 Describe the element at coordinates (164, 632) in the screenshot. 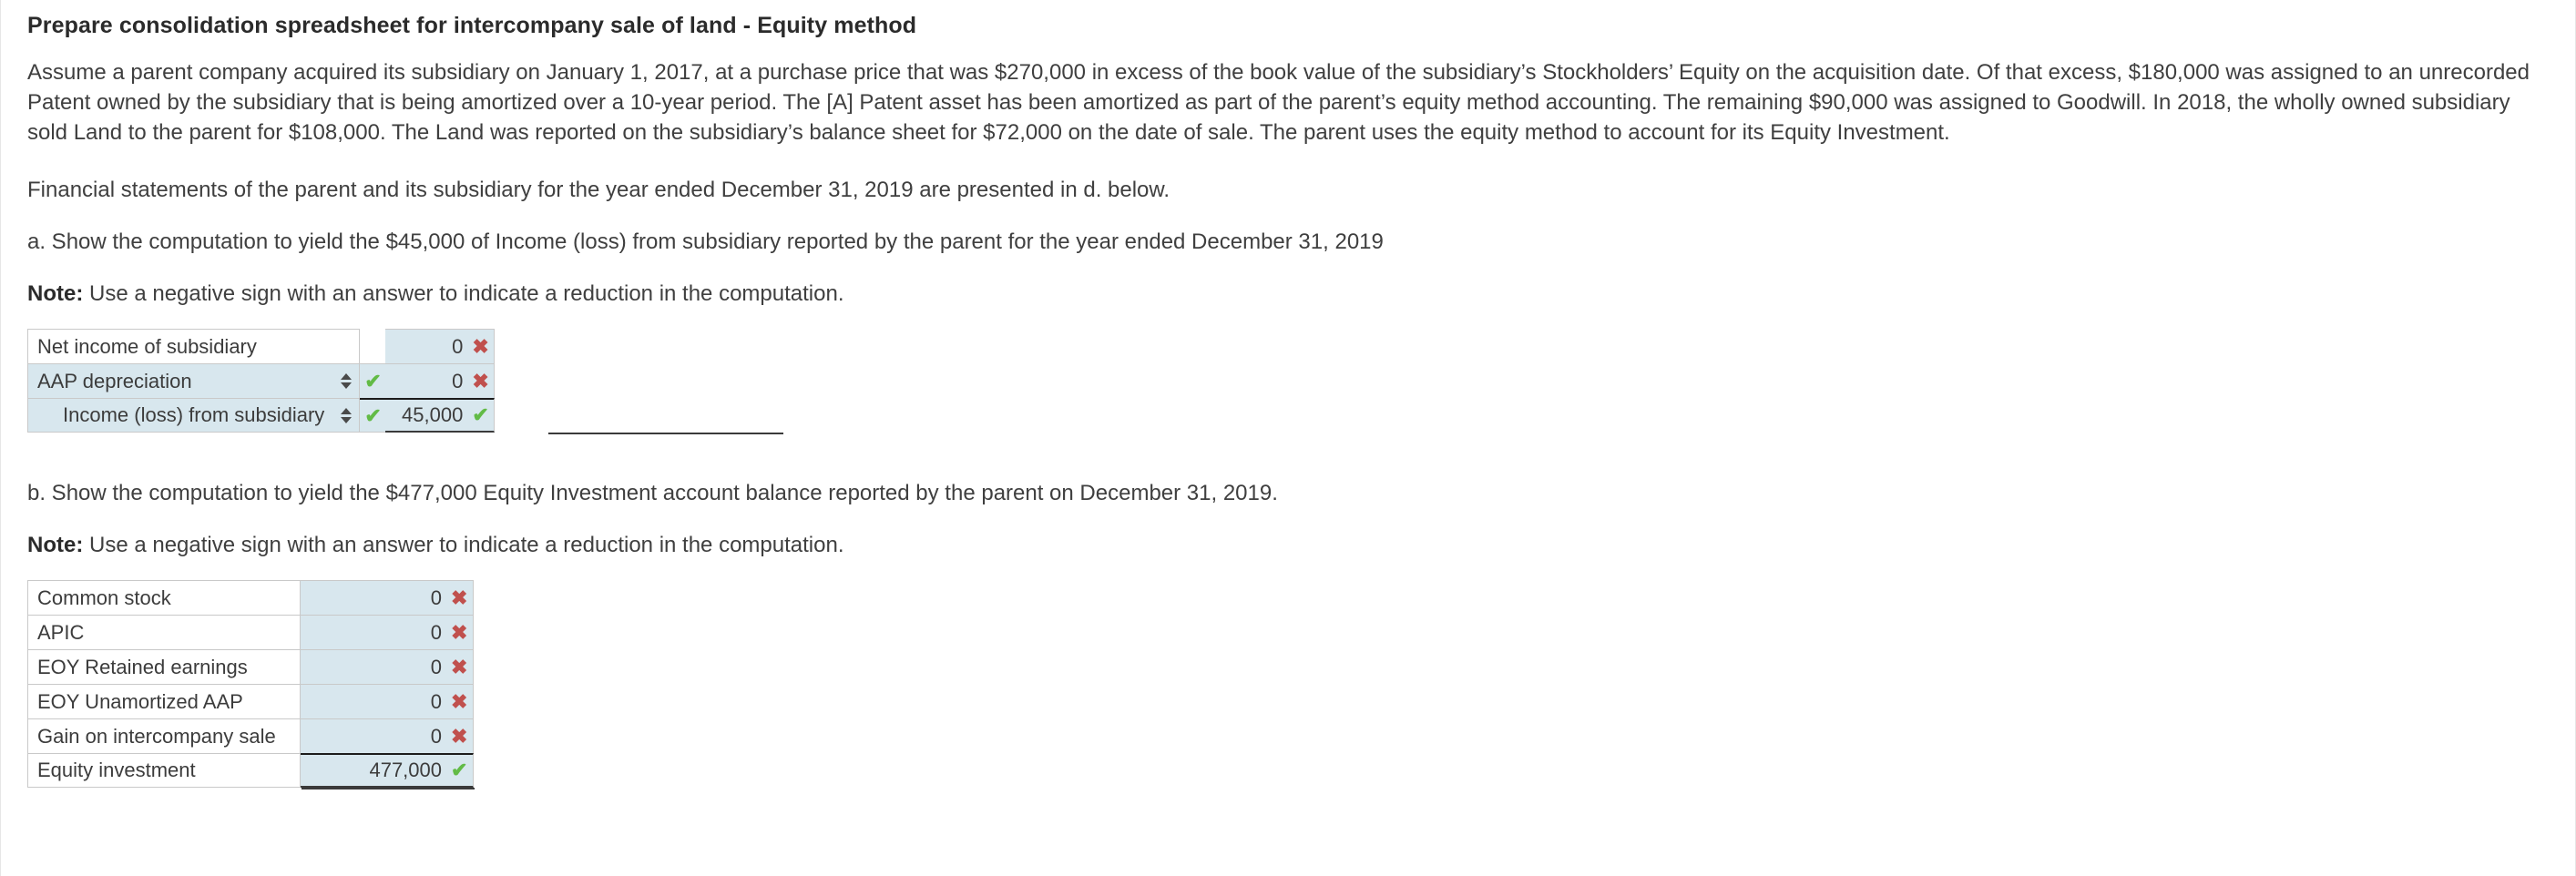

I see `row-label-cell: APIC` at that location.